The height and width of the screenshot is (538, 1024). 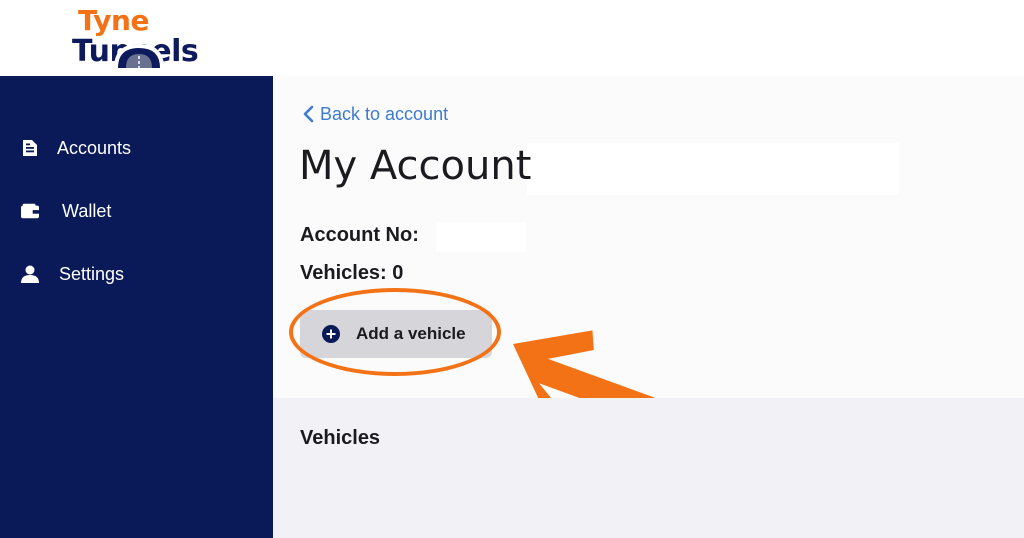 What do you see at coordinates (415, 166) in the screenshot?
I see `page-title: My Account` at bounding box center [415, 166].